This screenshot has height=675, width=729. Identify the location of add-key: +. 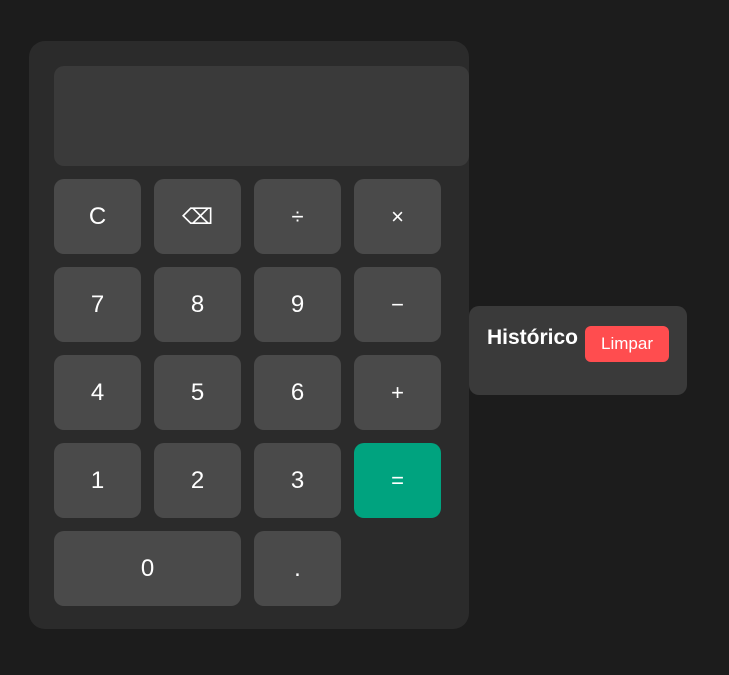
(397, 392).